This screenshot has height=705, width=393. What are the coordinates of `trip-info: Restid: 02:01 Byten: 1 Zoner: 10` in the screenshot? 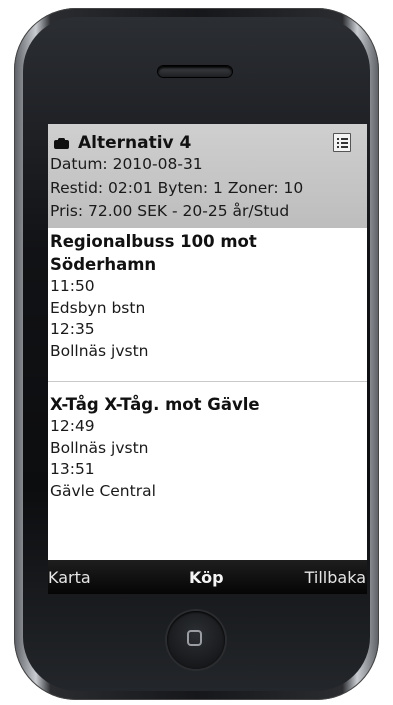 It's located at (177, 188).